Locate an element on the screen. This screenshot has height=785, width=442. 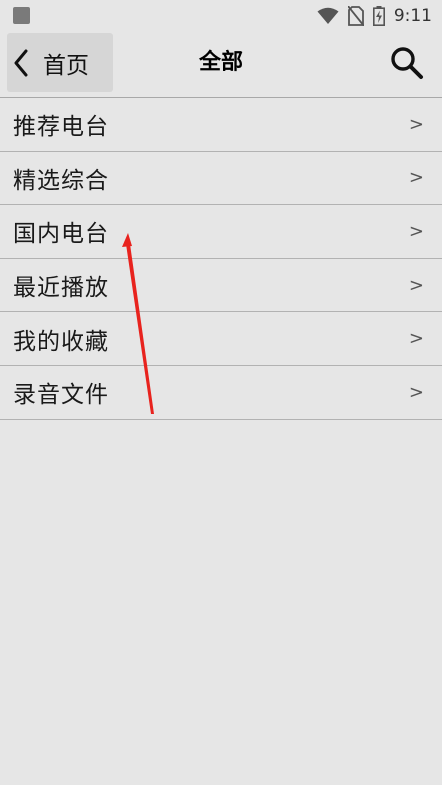
status-icons: 9:11 is located at coordinates (374, 16).